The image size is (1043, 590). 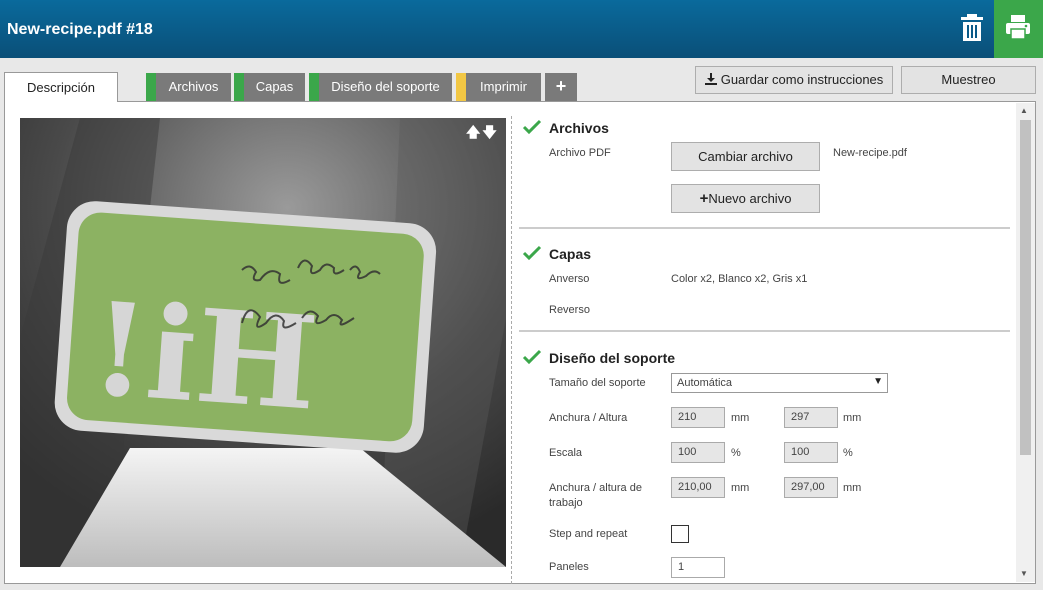 I want to click on save-as-instructions-button: Guardar como instrucciones, so click(x=794, y=80).